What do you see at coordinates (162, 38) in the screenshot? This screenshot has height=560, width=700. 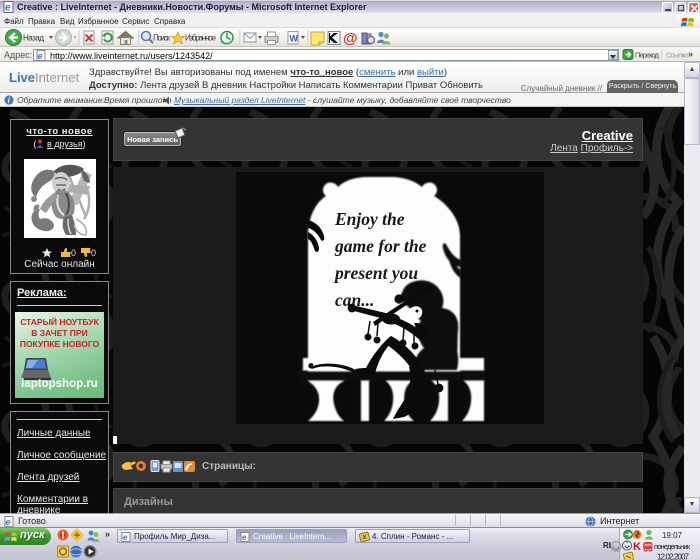 I see `svg-text: Поиск` at bounding box center [162, 38].